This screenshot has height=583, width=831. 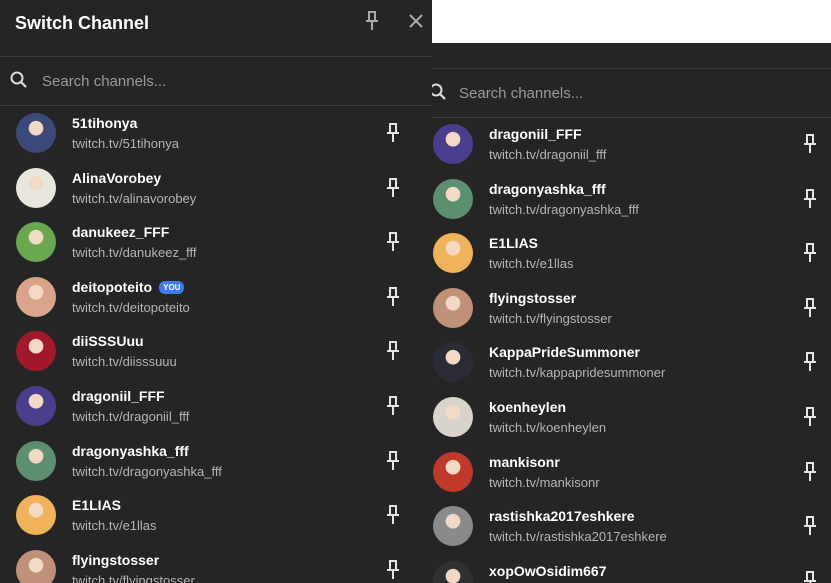 I want to click on channel-name-text: koenheylen, so click(x=528, y=406).